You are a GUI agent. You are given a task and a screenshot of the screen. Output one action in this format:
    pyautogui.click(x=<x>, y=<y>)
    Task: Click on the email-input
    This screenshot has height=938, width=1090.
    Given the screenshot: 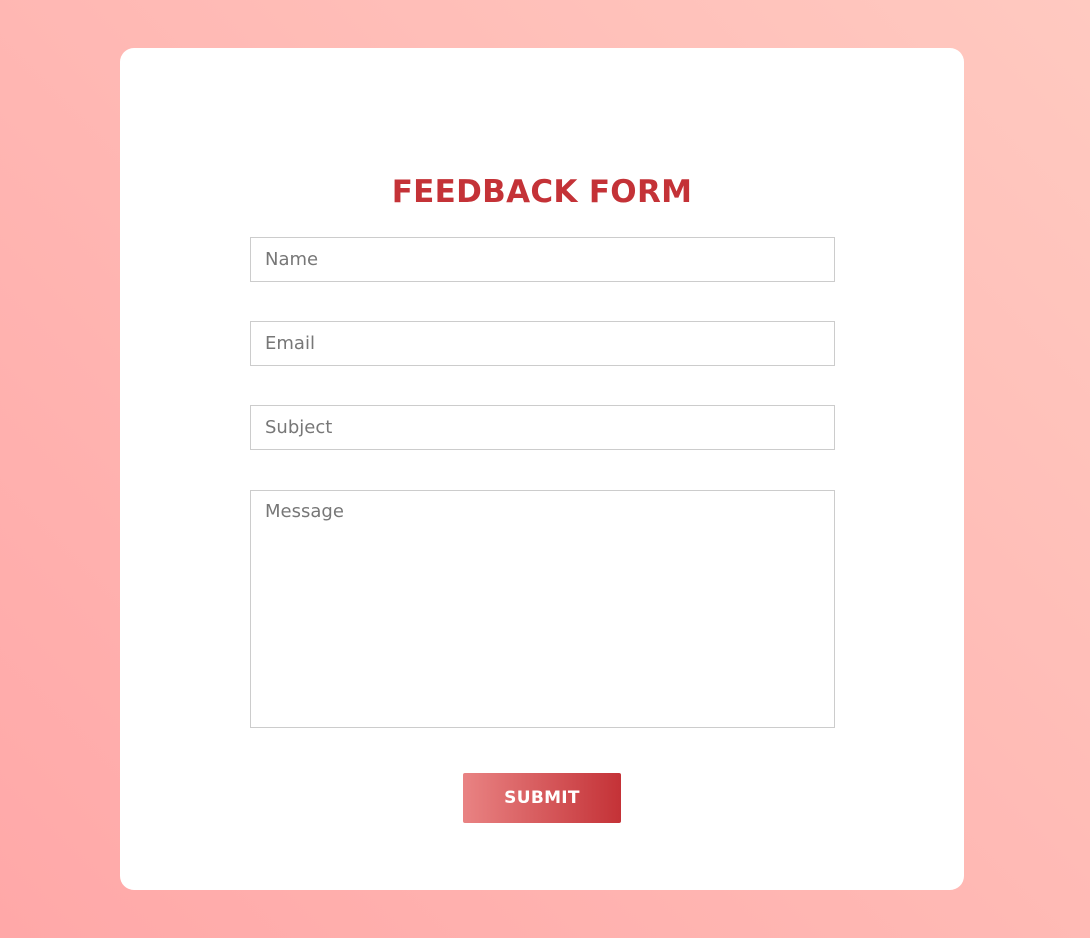 What is the action you would take?
    pyautogui.click(x=542, y=343)
    